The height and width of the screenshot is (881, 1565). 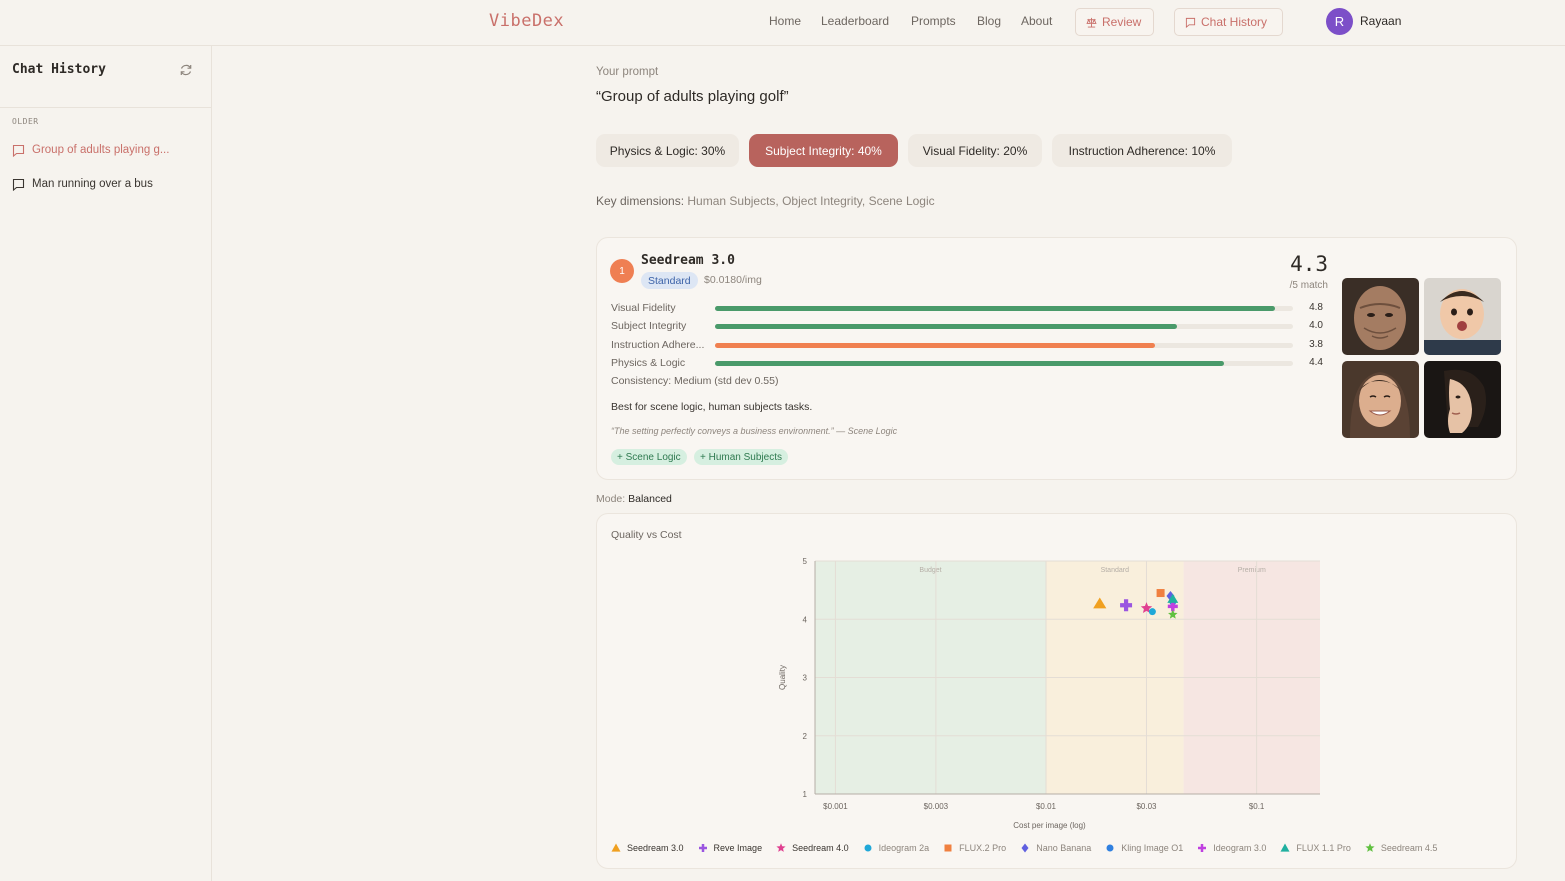 I want to click on x-tick-label: $0.1, so click(x=1257, y=806).